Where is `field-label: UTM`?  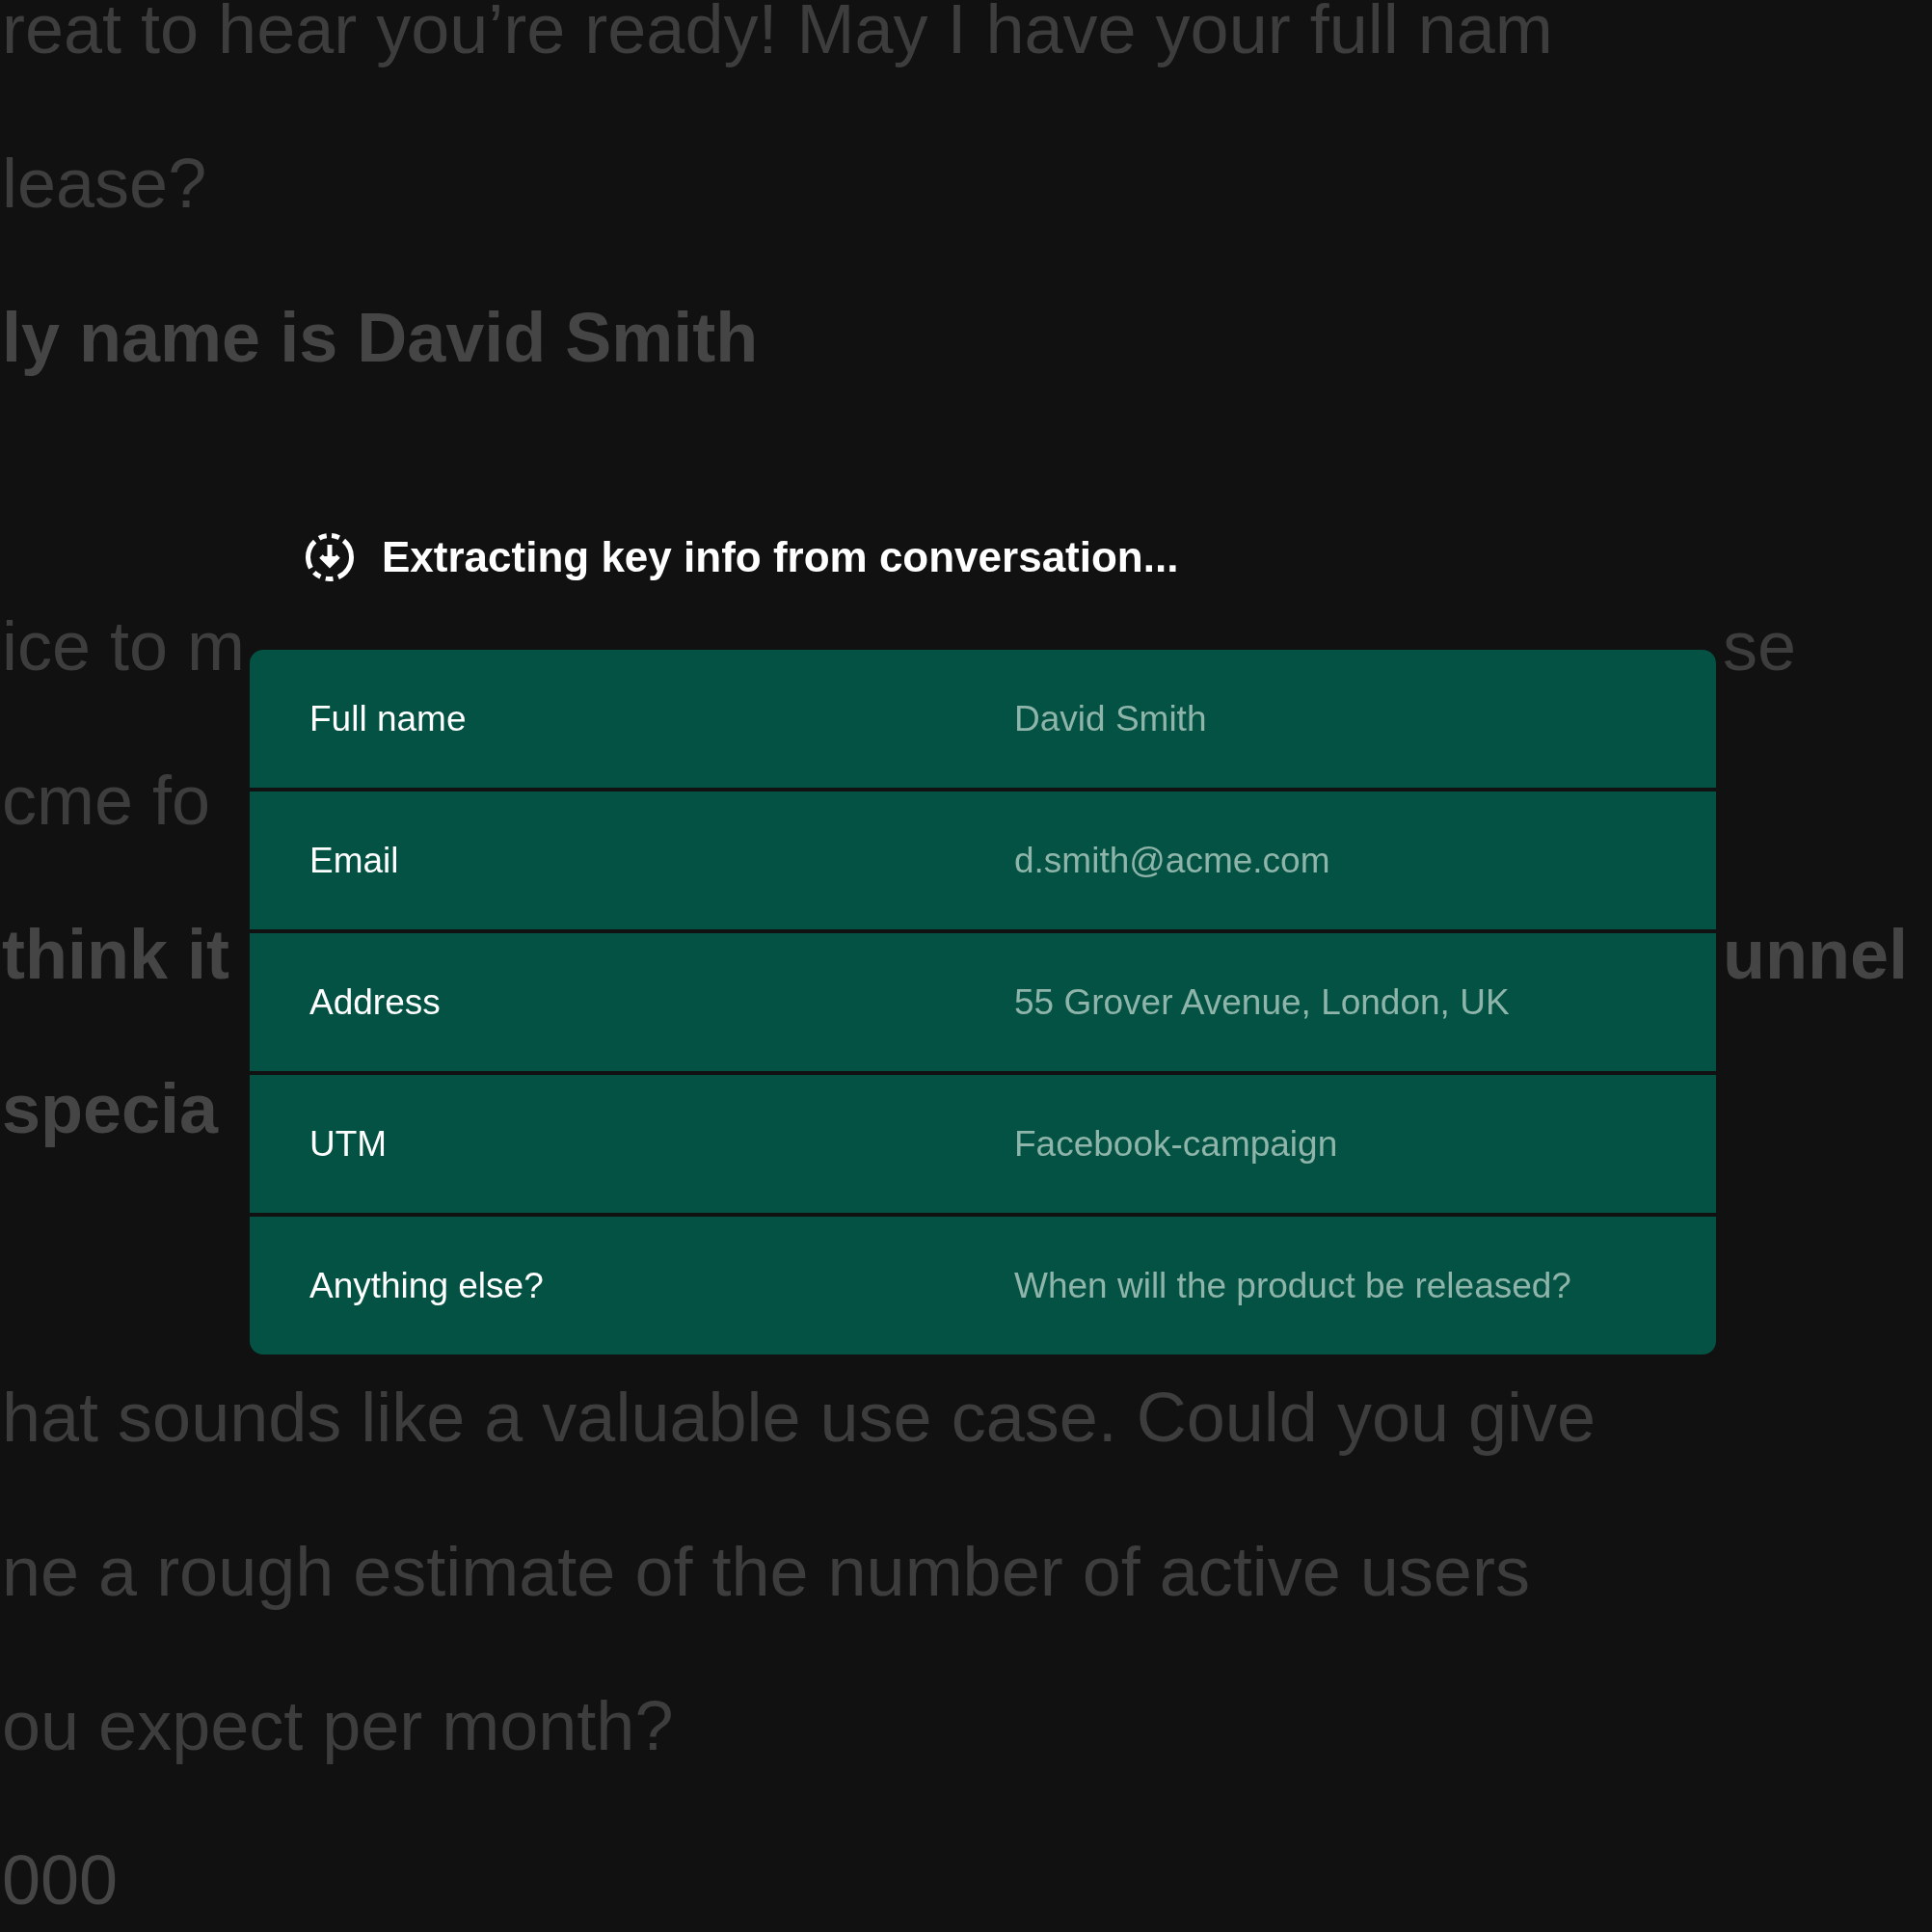
field-label: UTM is located at coordinates (349, 1144).